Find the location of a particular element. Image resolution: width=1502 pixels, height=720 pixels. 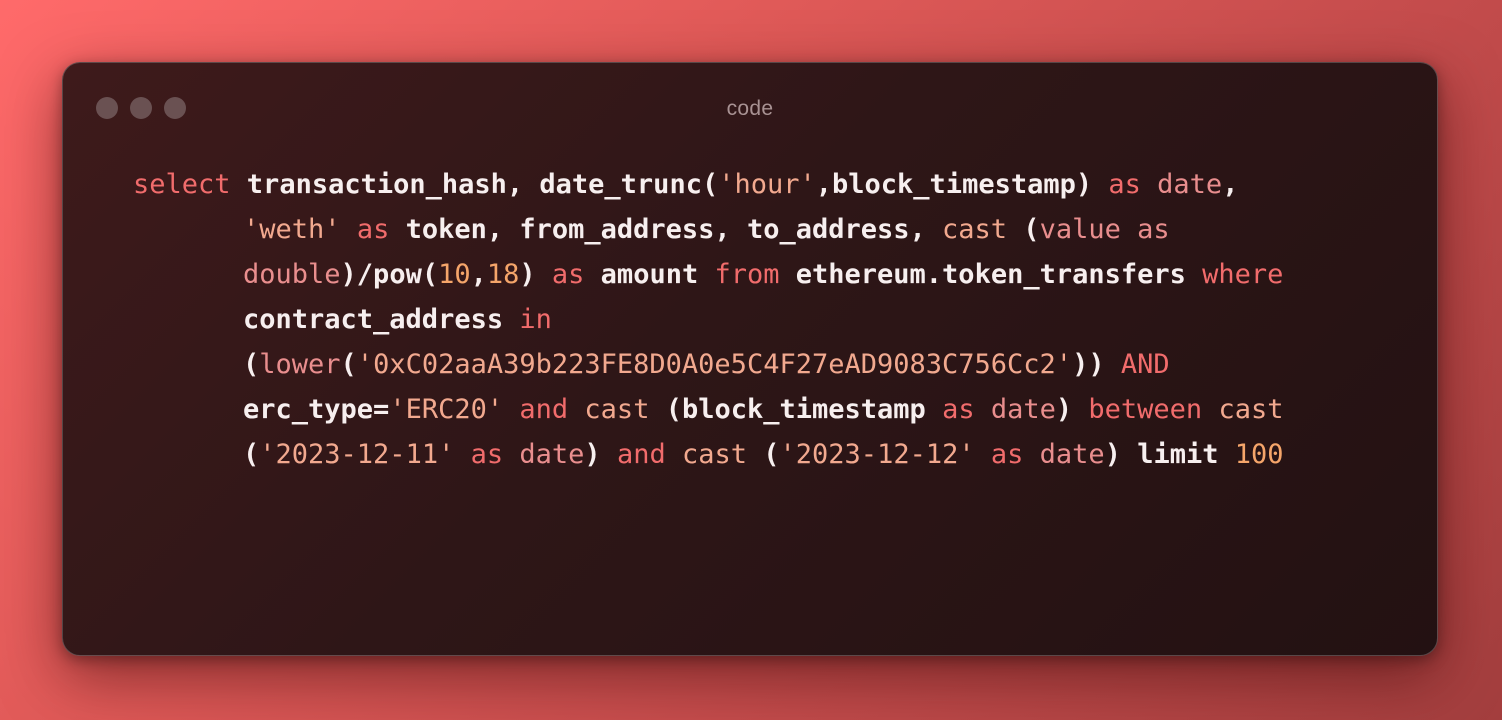

code-token: )) is located at coordinates (1096, 364).